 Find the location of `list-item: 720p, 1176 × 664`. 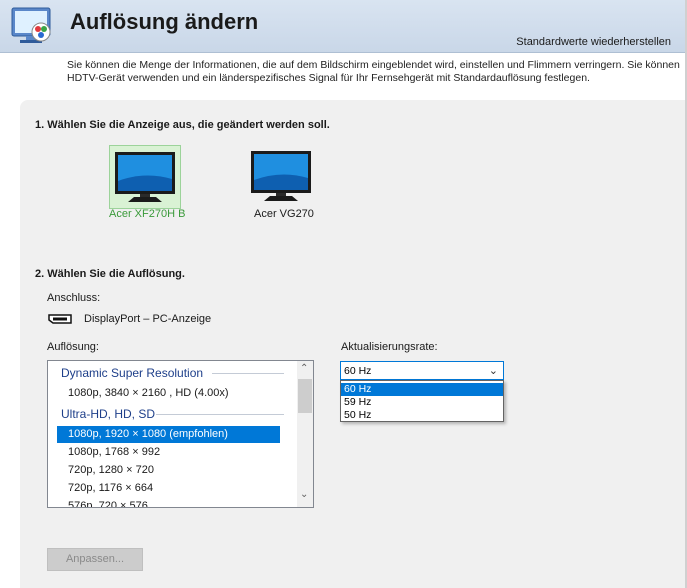

list-item: 720p, 1176 × 664 is located at coordinates (110, 488).